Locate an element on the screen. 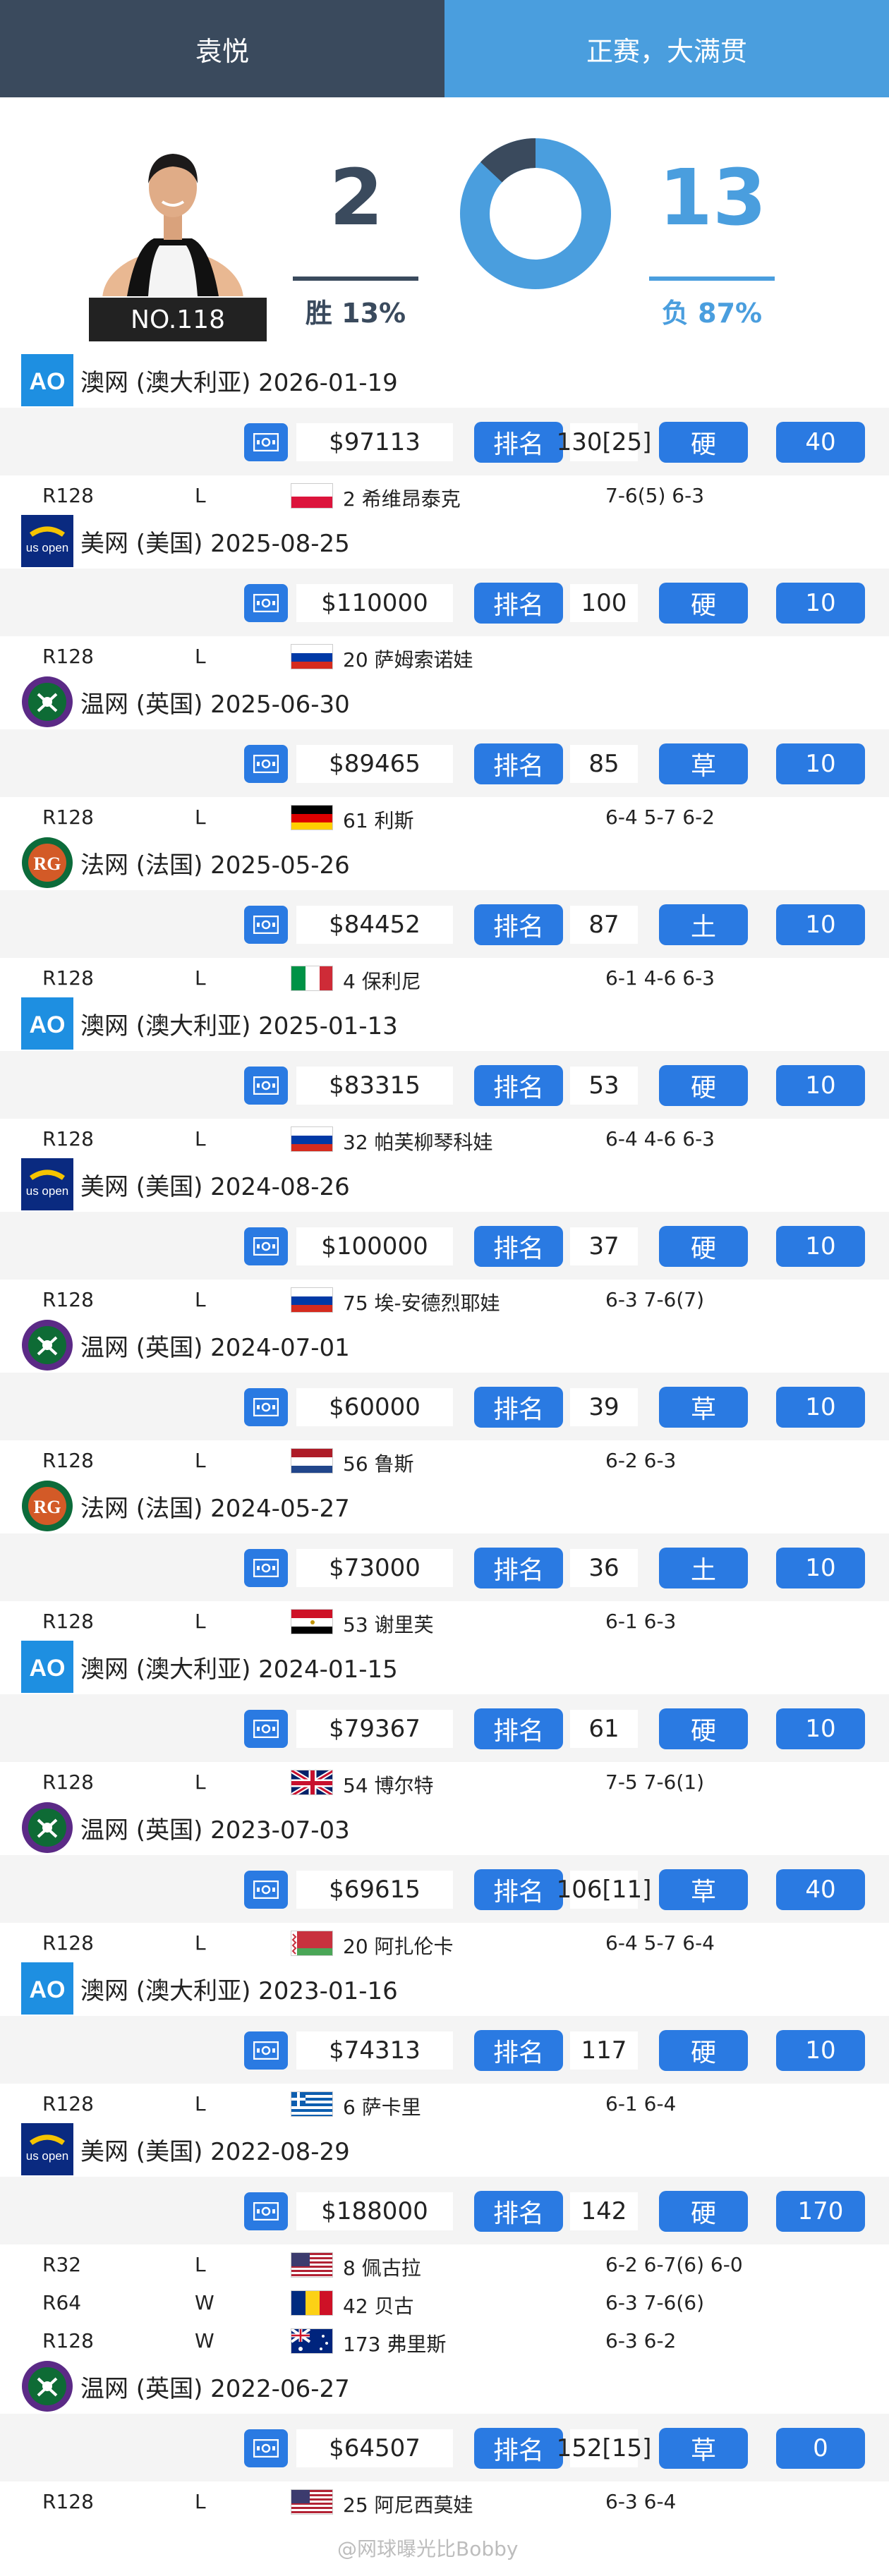  points-button: 0 is located at coordinates (821, 2448).